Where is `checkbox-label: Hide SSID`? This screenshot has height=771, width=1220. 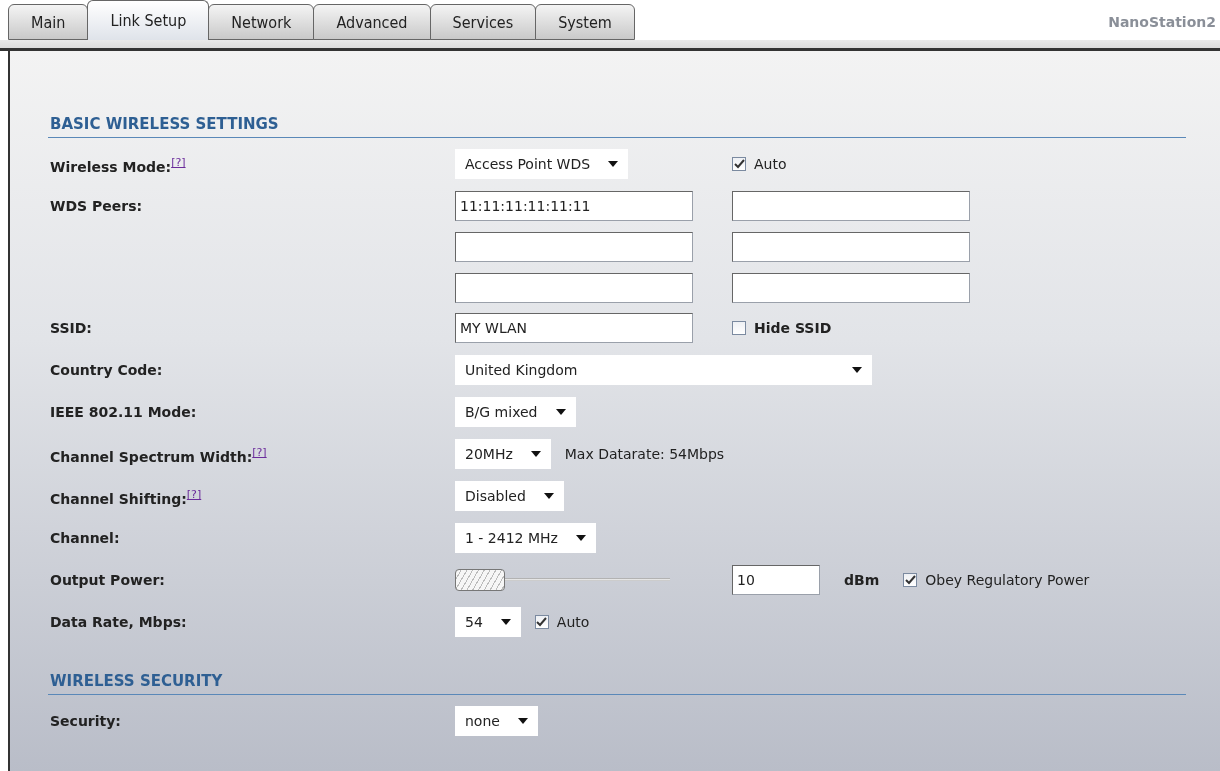 checkbox-label: Hide SSID is located at coordinates (782, 328).